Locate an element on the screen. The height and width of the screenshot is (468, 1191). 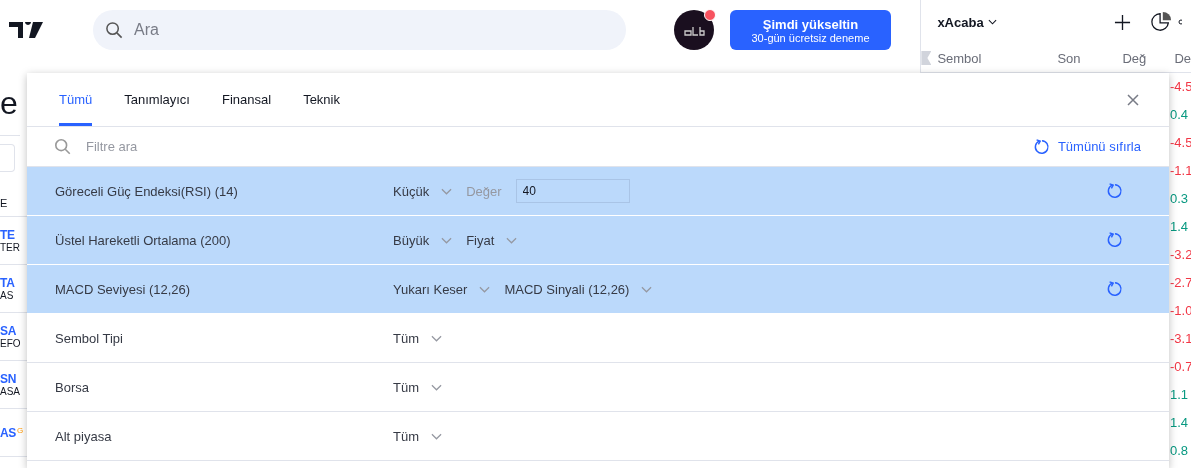
logo-icon is located at coordinates (27, 30).